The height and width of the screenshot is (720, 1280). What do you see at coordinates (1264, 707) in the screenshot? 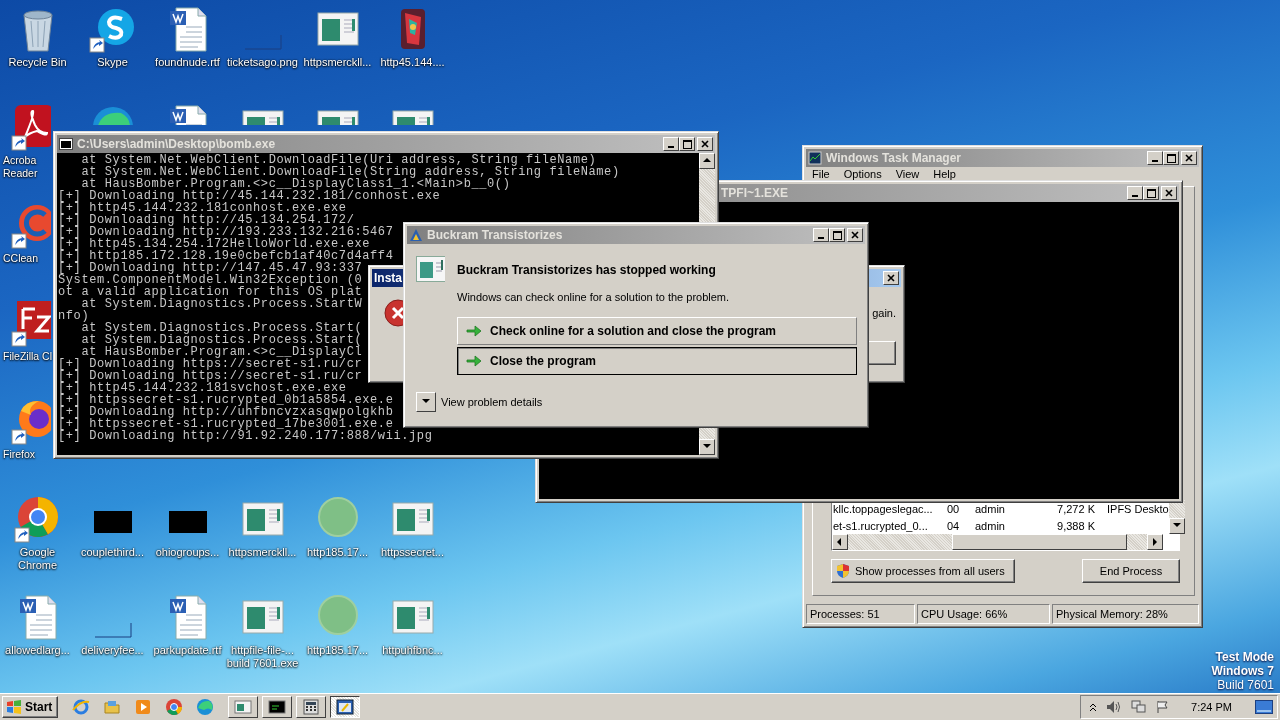
I see `show-desktop-icon` at bounding box center [1264, 707].